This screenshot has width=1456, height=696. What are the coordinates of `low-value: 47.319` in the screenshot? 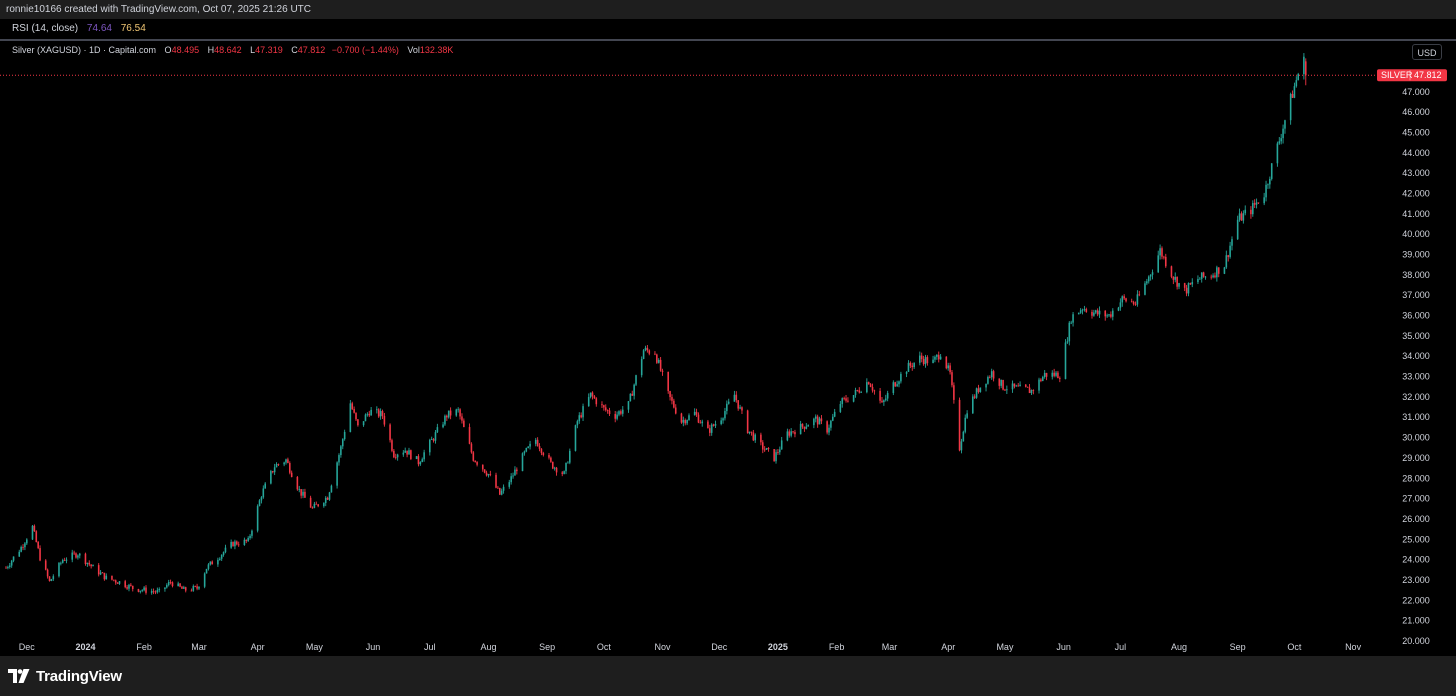 It's located at (269, 50).